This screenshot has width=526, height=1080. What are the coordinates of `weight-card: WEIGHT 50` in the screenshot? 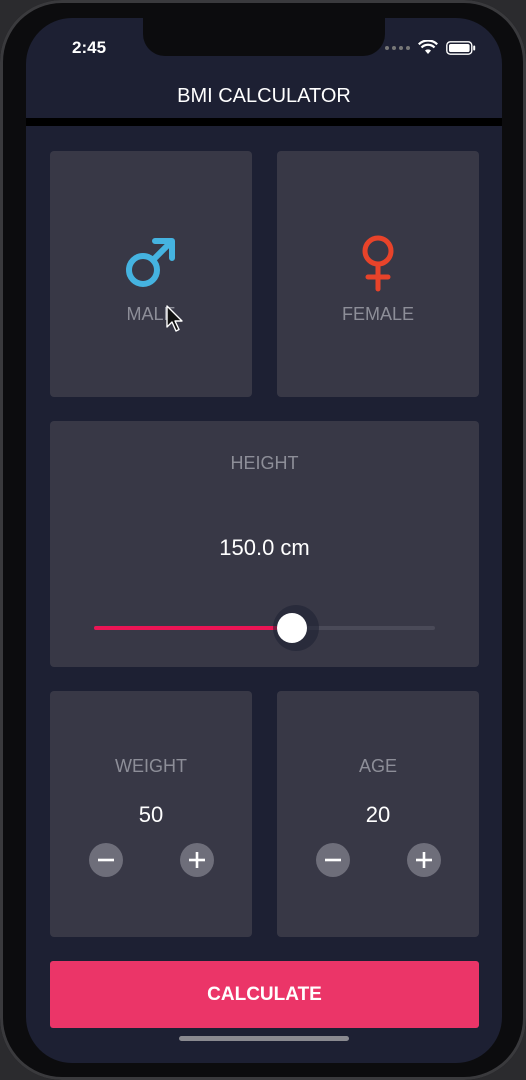 It's located at (151, 814).